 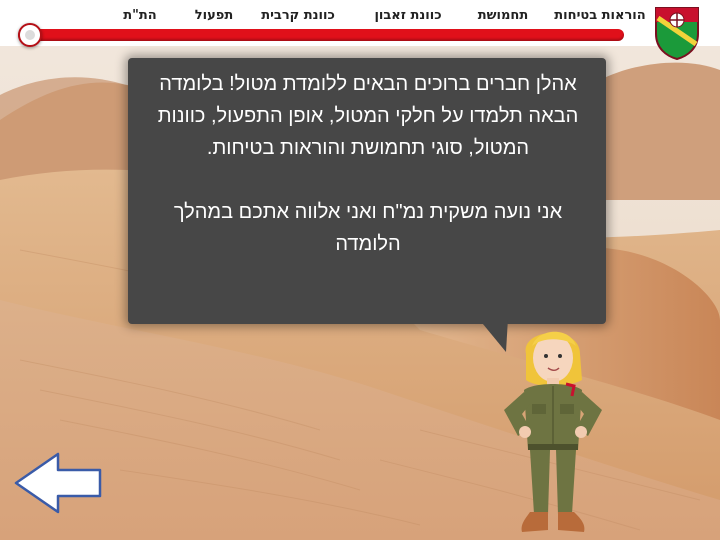 I want to click on progress-bar, so click(x=321, y=35).